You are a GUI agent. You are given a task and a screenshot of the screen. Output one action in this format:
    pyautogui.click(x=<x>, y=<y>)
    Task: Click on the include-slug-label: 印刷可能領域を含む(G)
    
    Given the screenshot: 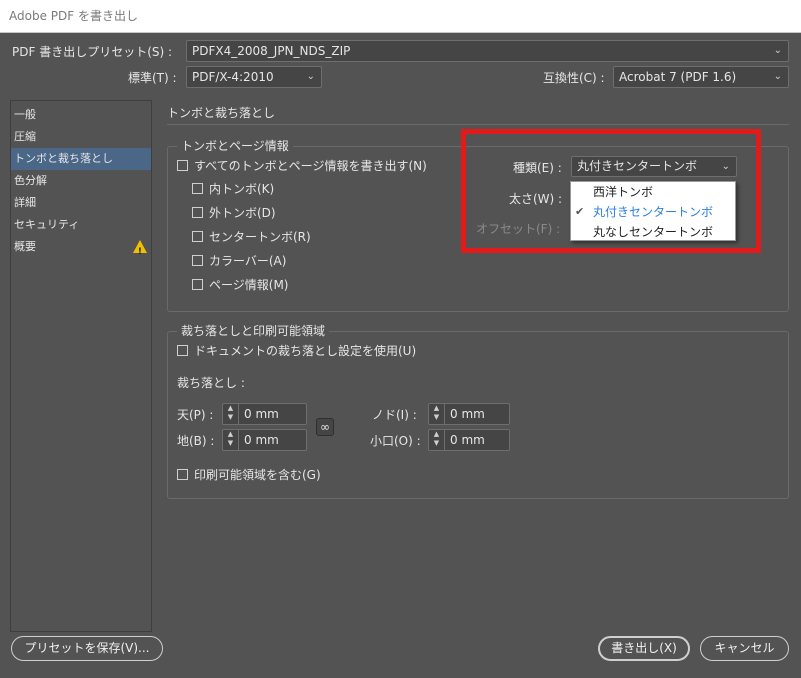 What is the action you would take?
    pyautogui.click(x=257, y=475)
    